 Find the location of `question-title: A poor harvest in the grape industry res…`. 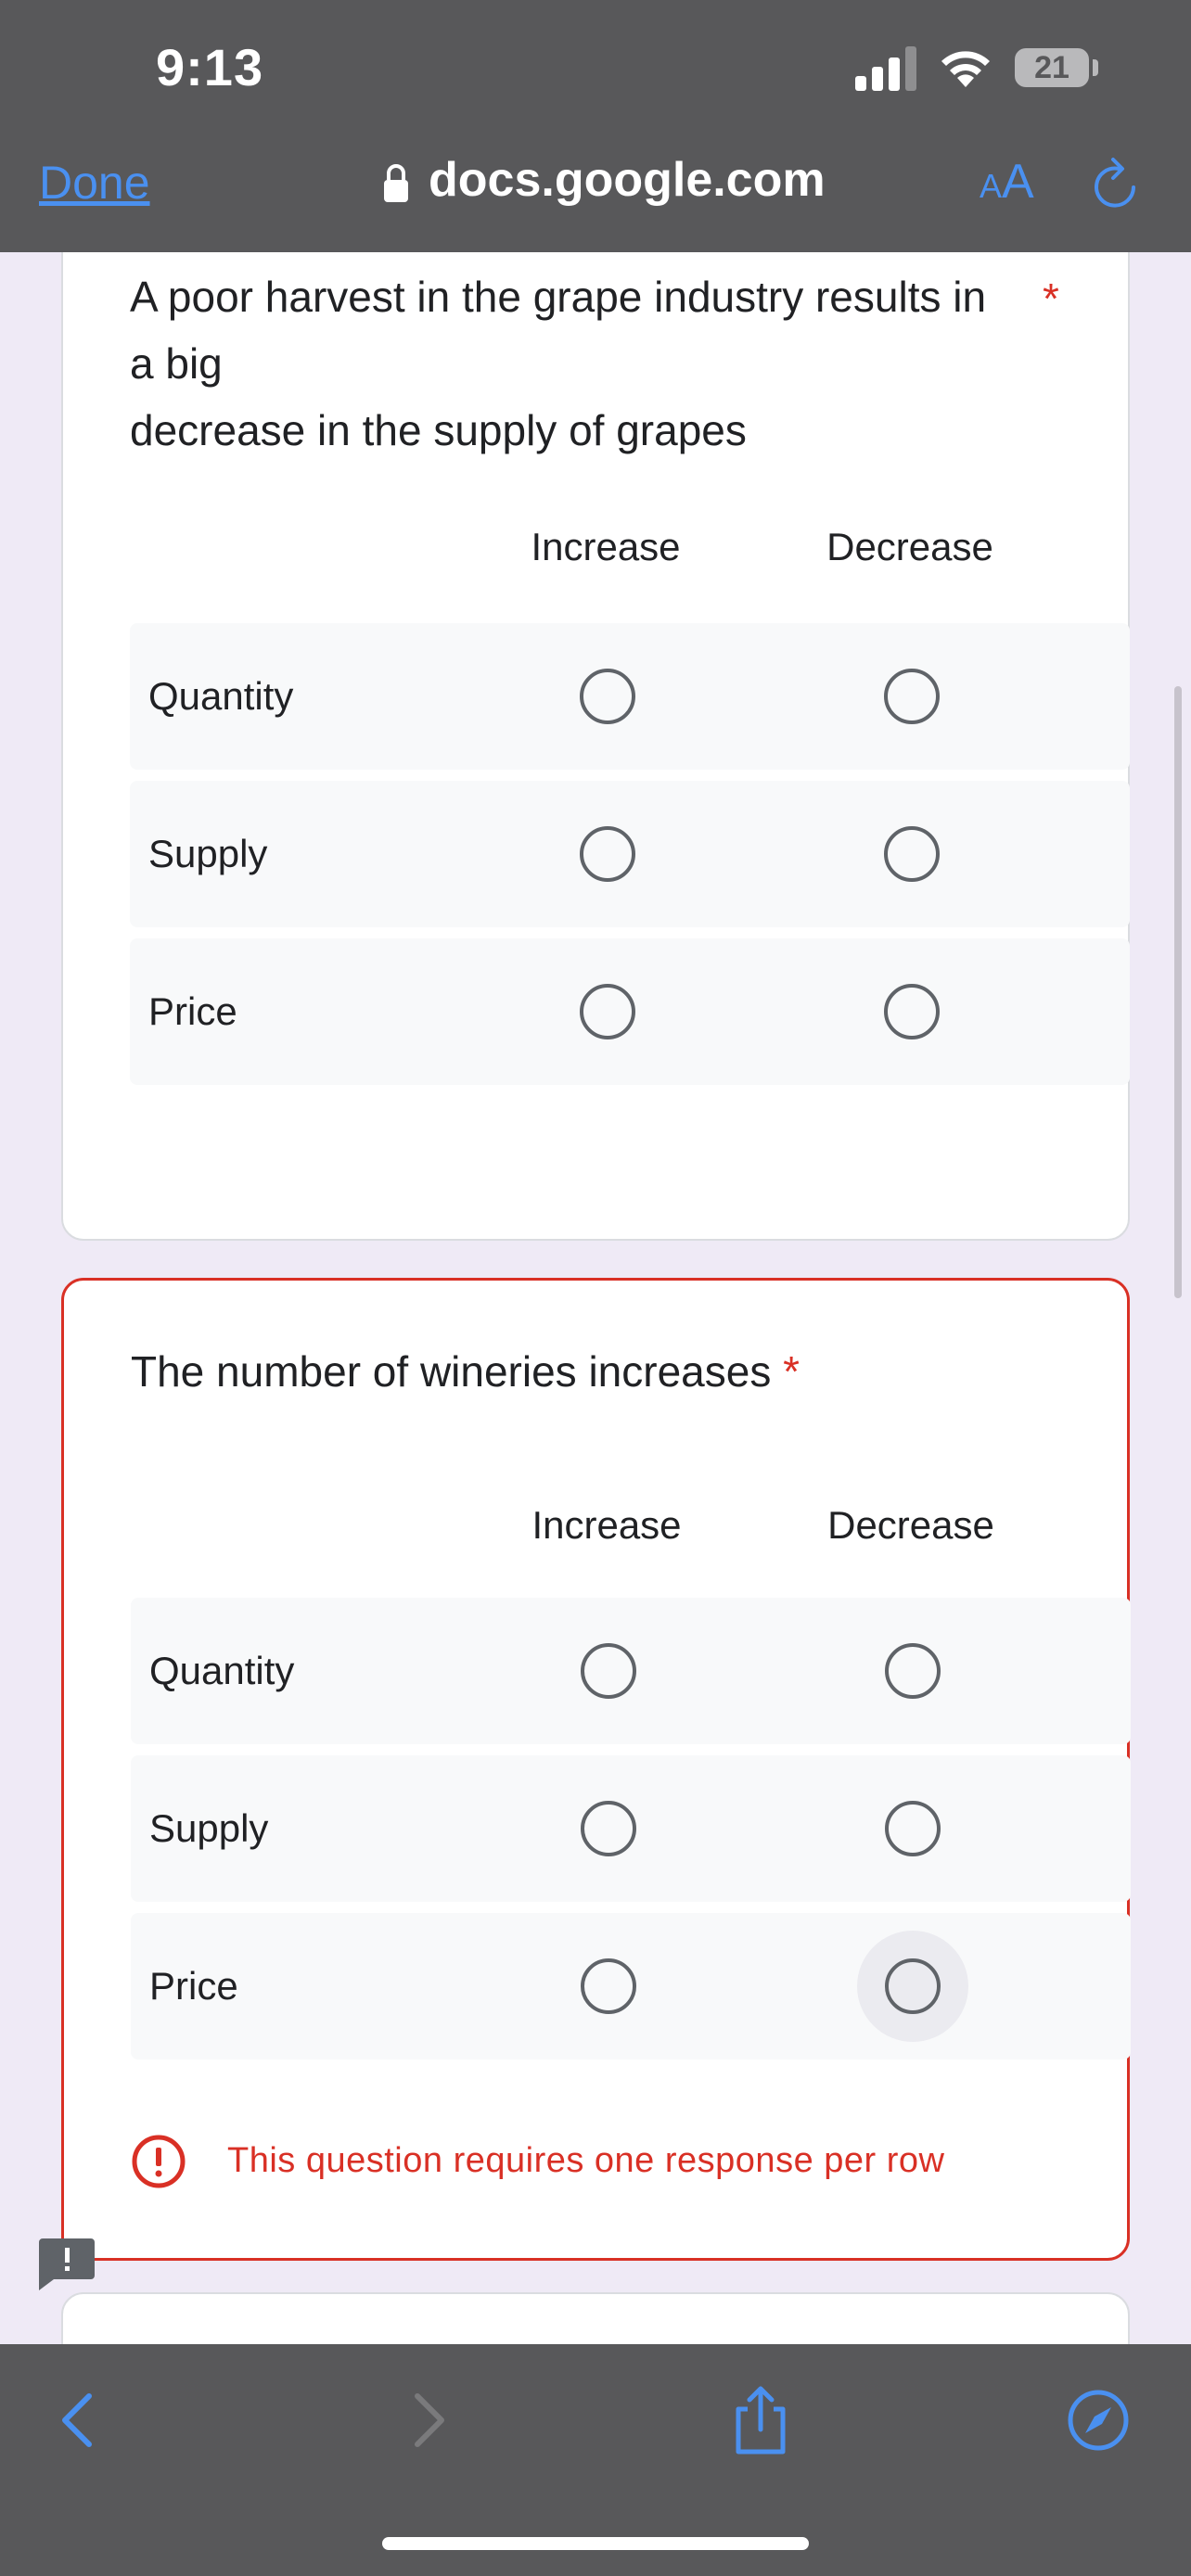

question-title: A poor harvest in the grape industry res… is located at coordinates (593, 363).